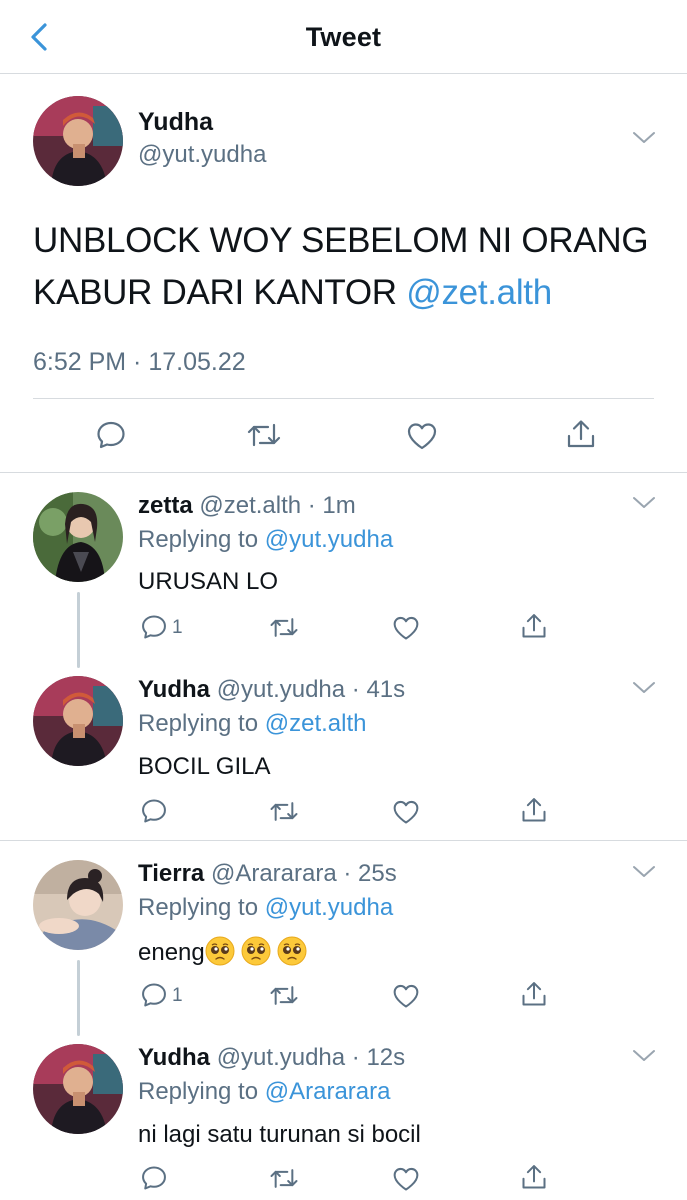 This screenshot has height=1200, width=687. What do you see at coordinates (175, 122) in the screenshot?
I see `author-name: Yudha` at bounding box center [175, 122].